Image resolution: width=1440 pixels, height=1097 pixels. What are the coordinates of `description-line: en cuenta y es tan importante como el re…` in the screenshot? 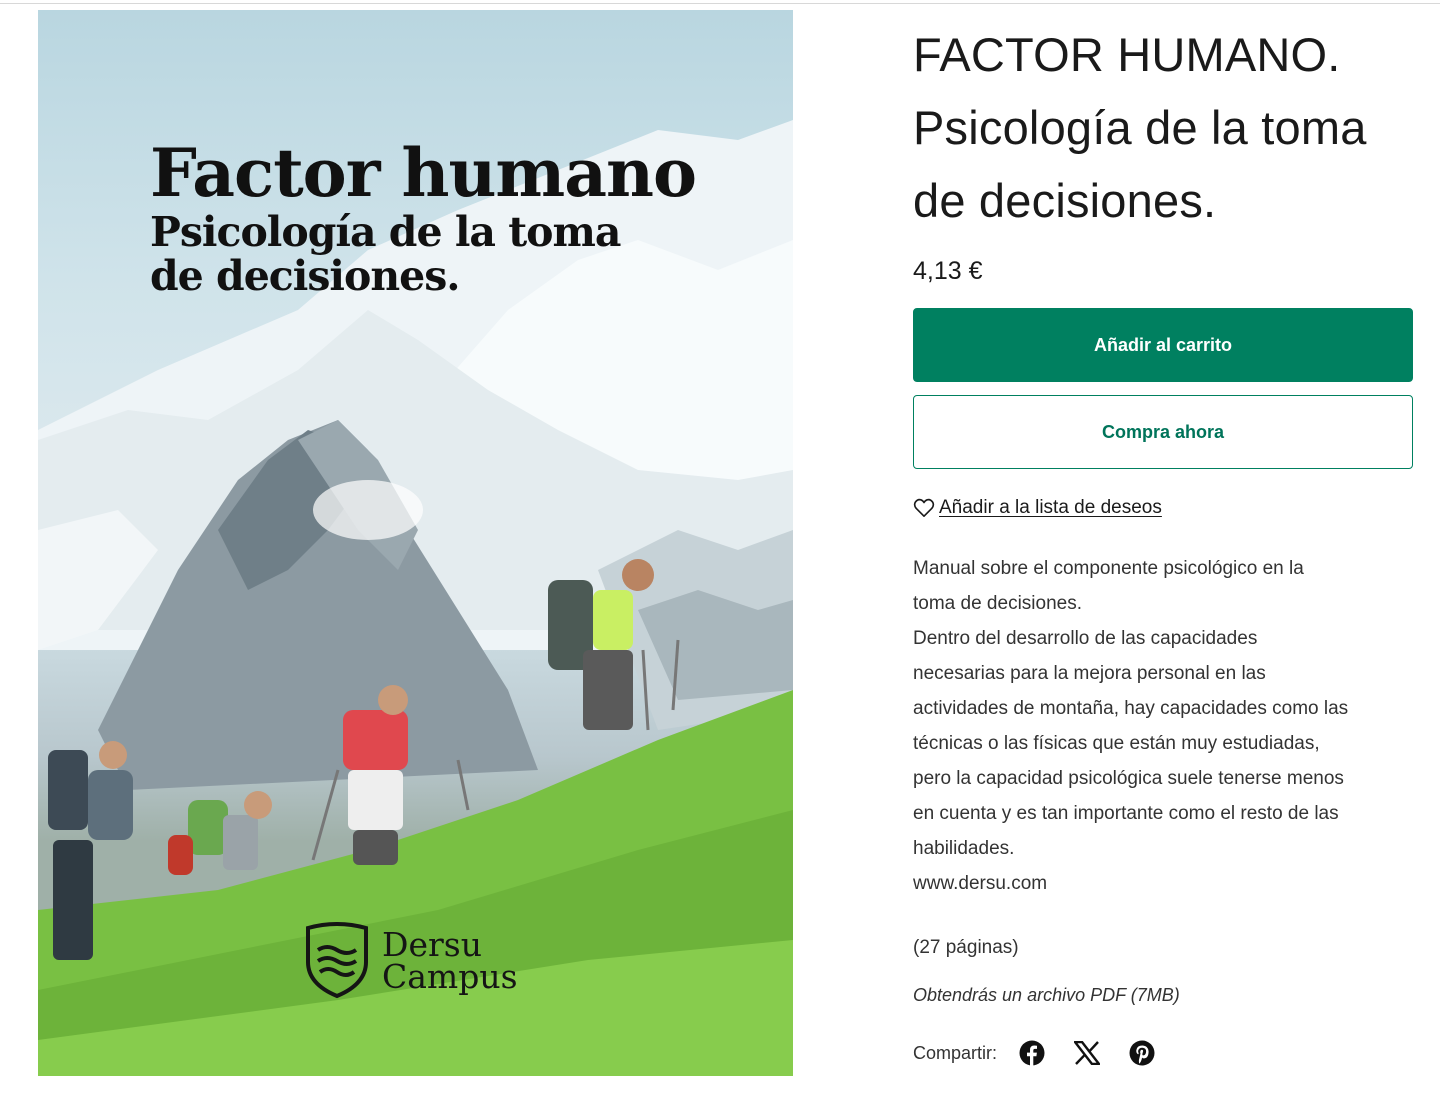 It's located at (1126, 813).